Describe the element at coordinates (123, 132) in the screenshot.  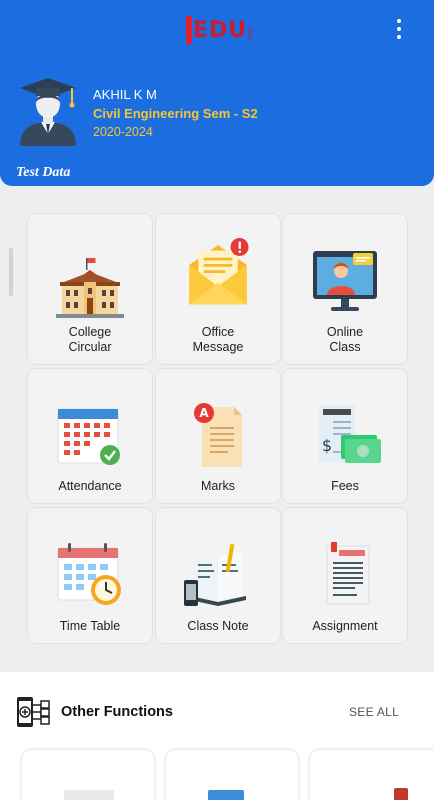
I see `student-batch: 2020-2024` at that location.